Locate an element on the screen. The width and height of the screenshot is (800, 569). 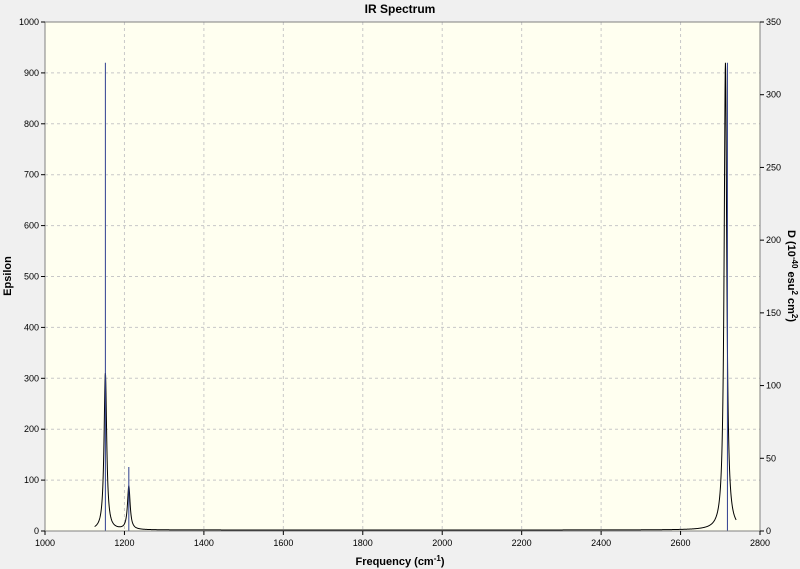
y-right-tick-label: 150 is located at coordinates (773, 313).